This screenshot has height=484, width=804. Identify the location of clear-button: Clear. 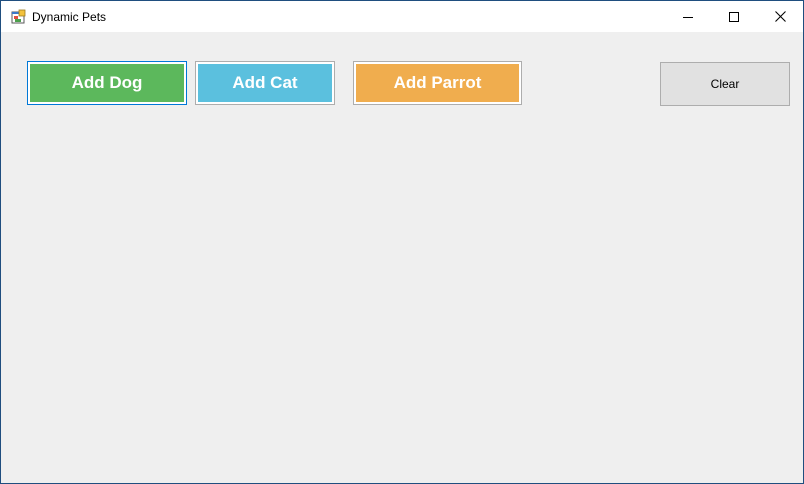
(725, 84).